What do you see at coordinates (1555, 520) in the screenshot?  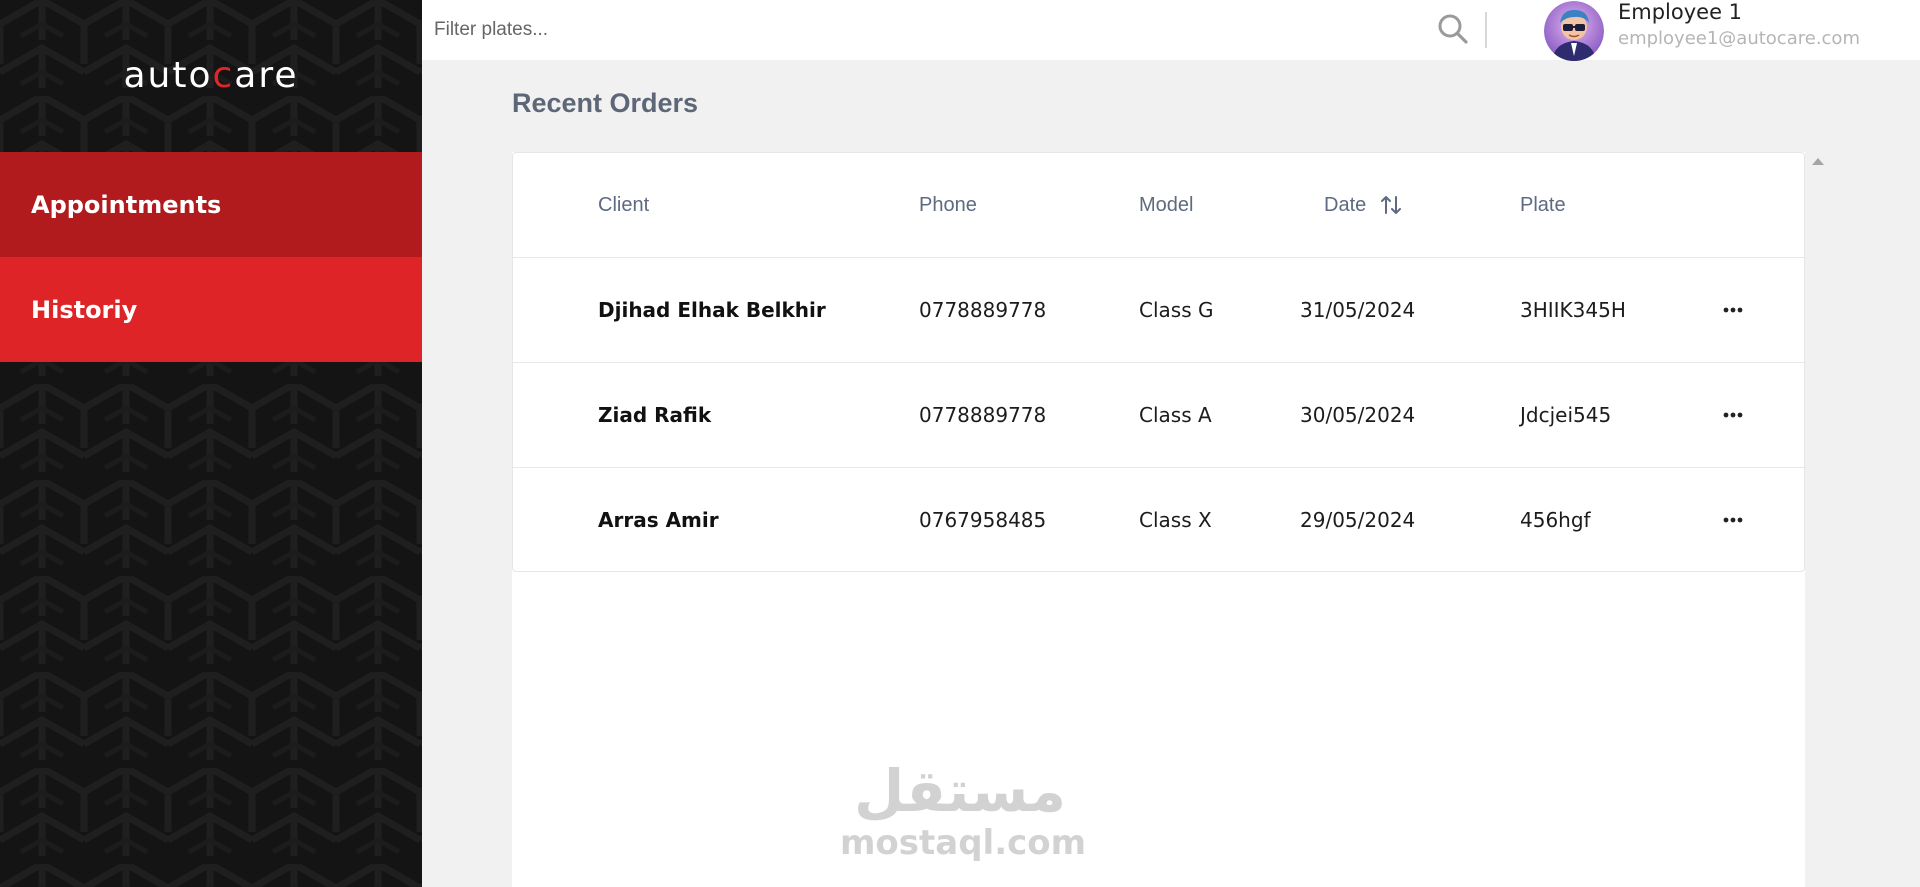 I see `cell-plate: 456hgf` at bounding box center [1555, 520].